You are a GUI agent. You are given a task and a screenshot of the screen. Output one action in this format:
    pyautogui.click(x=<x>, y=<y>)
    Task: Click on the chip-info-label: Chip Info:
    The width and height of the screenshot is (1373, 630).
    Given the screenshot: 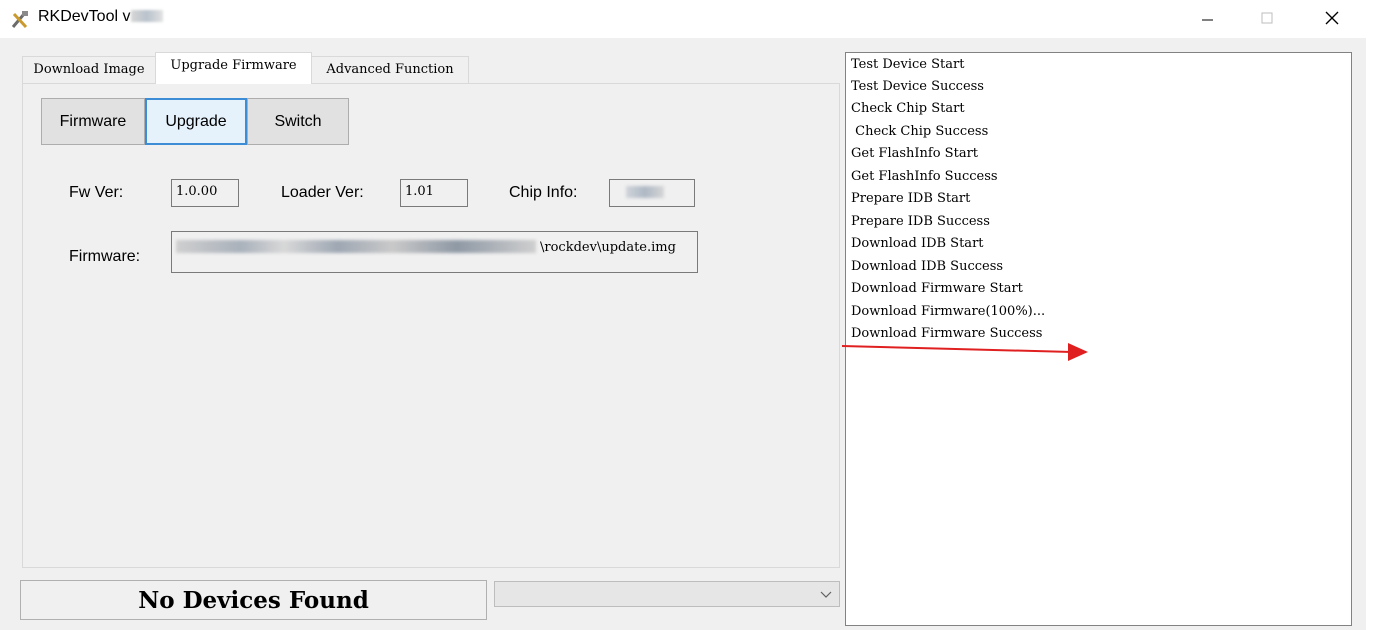 What is the action you would take?
    pyautogui.click(x=543, y=192)
    